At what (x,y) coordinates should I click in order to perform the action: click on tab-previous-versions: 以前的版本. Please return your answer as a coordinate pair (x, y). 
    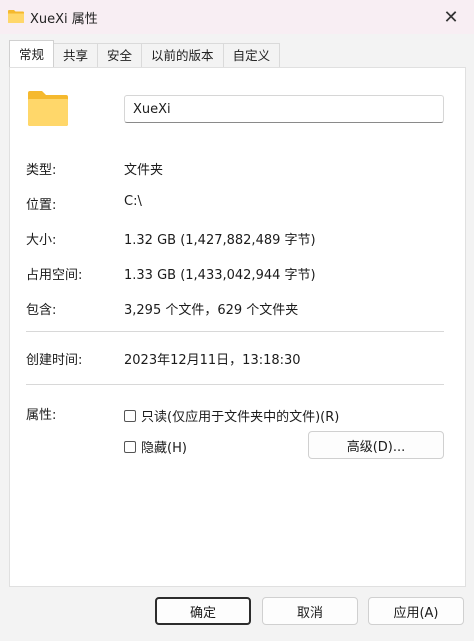
    Looking at the image, I should click on (183, 55).